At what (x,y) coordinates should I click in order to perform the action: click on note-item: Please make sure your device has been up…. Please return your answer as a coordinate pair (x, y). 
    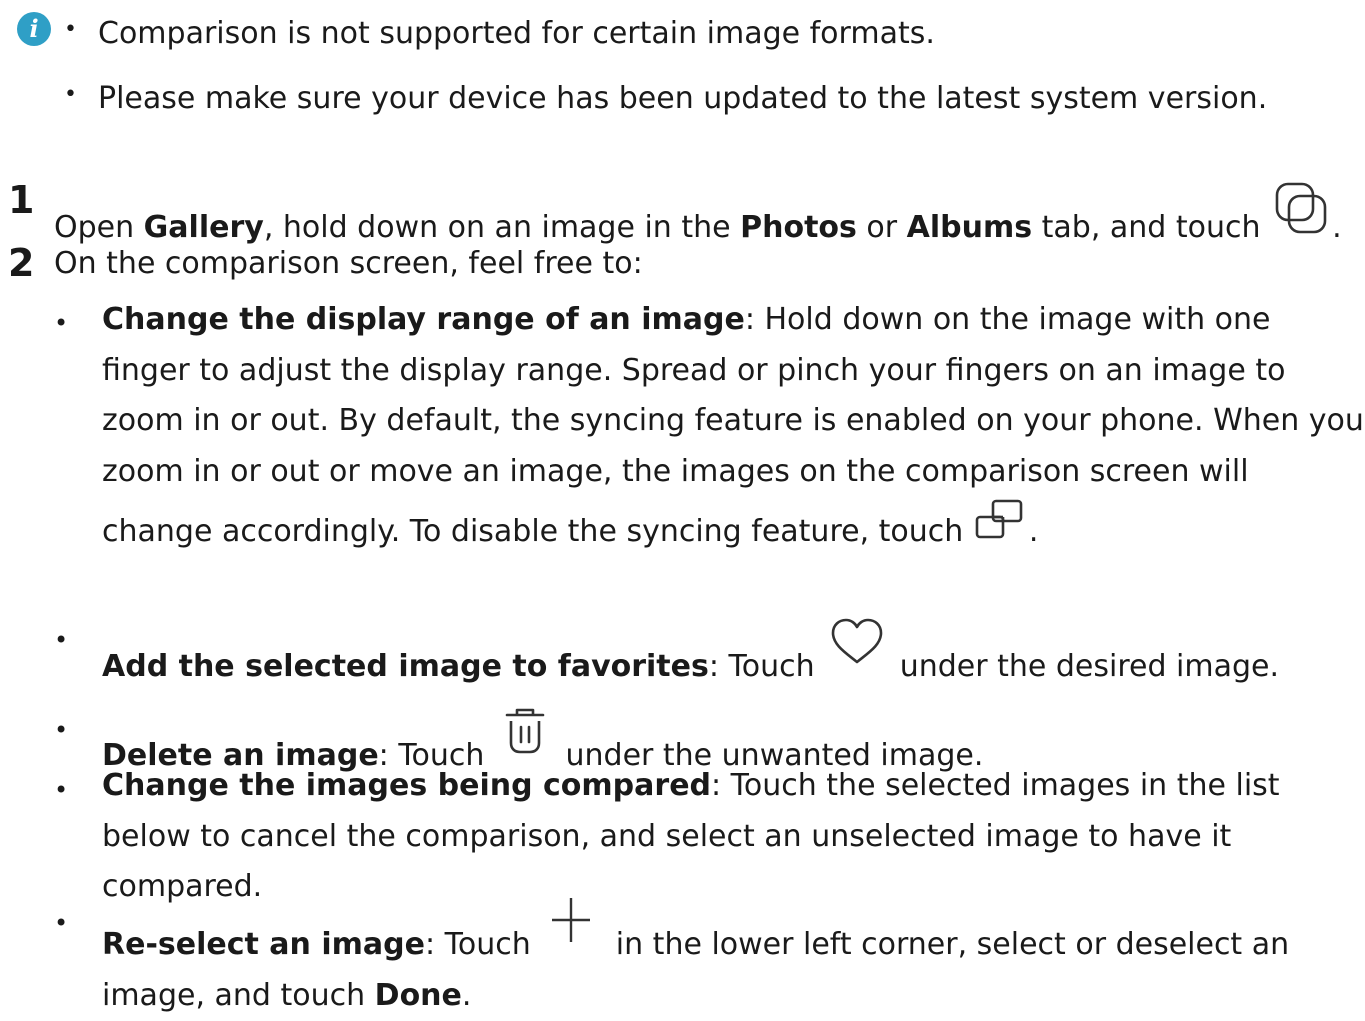
    Looking at the image, I should click on (683, 98).